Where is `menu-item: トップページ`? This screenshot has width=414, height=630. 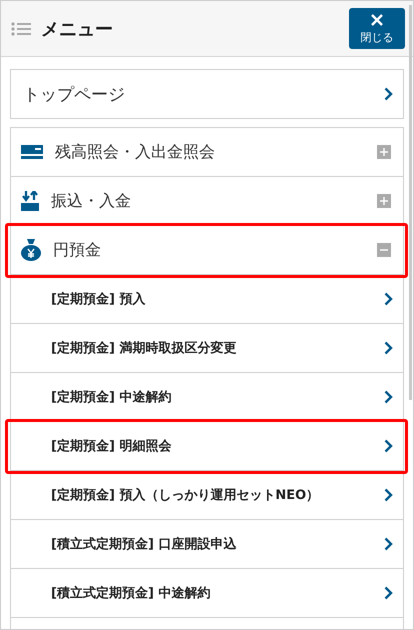
menu-item: トップページ is located at coordinates (207, 94).